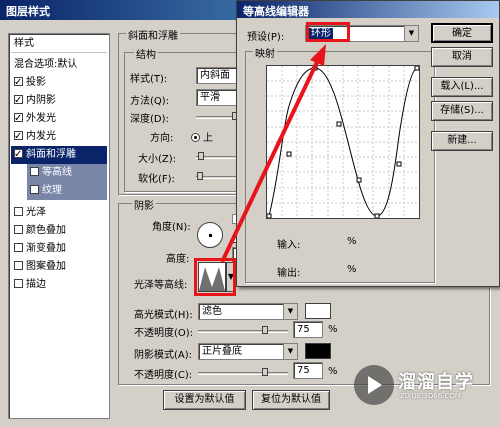 Image resolution: width=500 pixels, height=427 pixels. I want to click on watermark-url: ZIXUE.3D66.COM, so click(430, 396).